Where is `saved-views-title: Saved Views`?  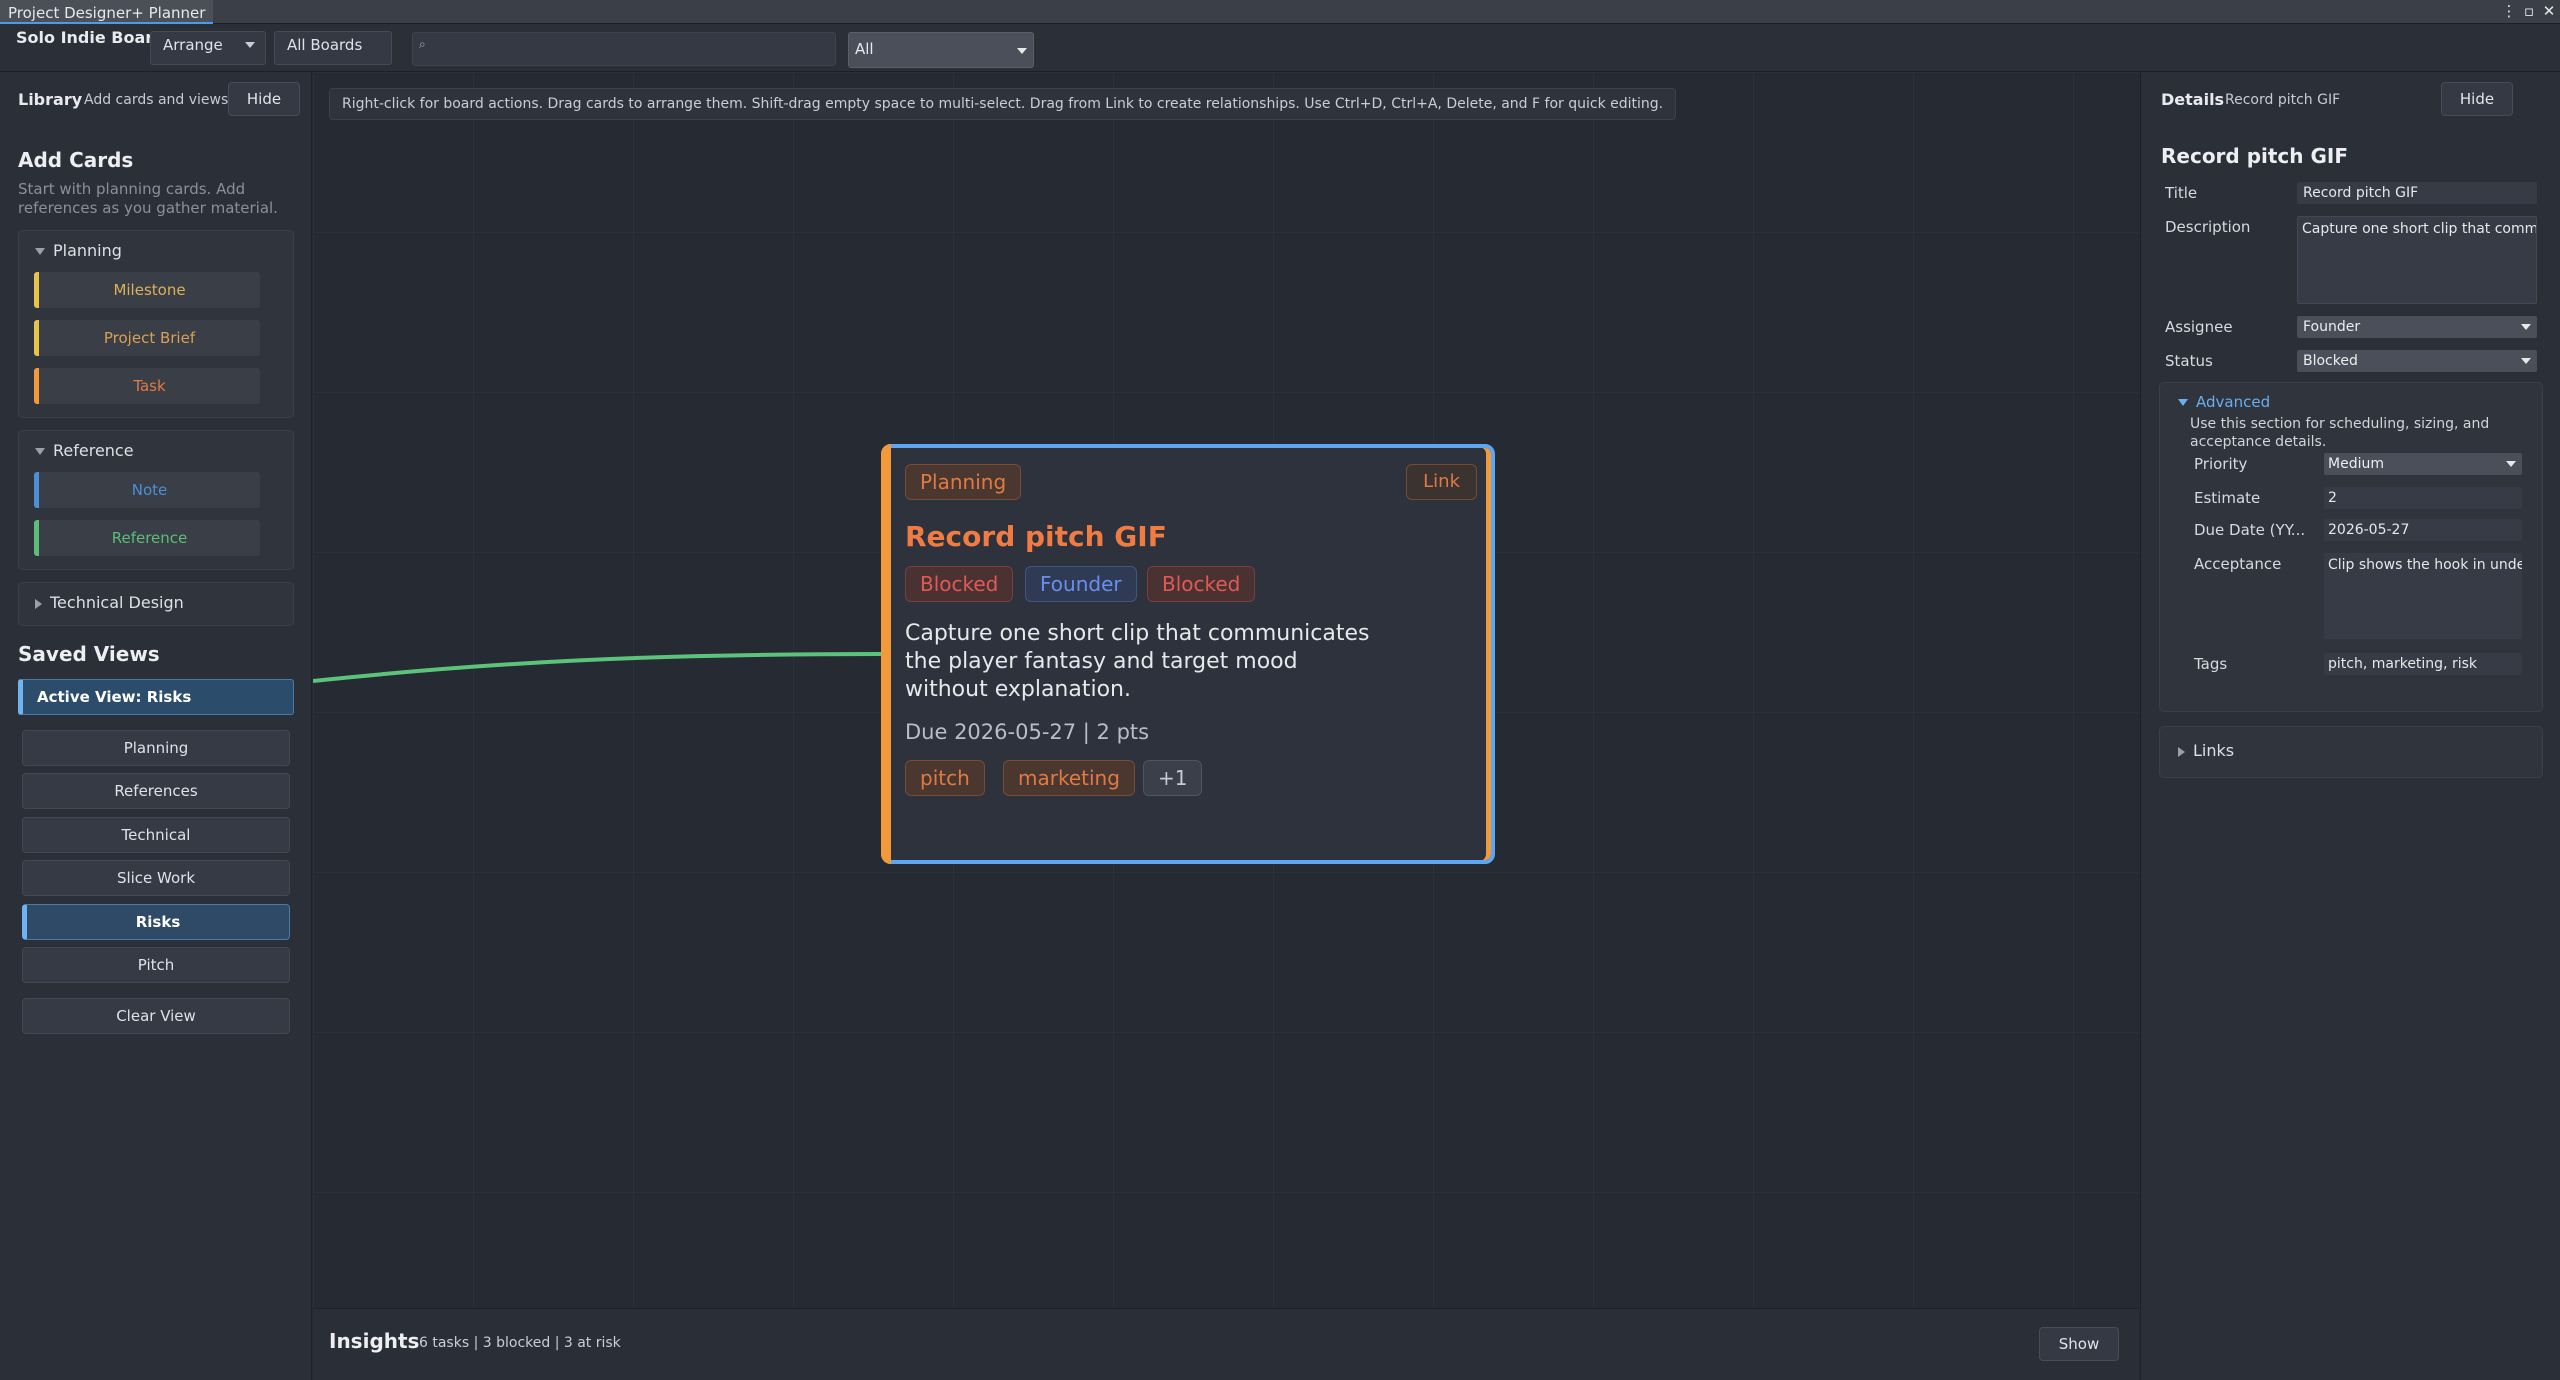
saved-views-title: Saved Views is located at coordinates (89, 654).